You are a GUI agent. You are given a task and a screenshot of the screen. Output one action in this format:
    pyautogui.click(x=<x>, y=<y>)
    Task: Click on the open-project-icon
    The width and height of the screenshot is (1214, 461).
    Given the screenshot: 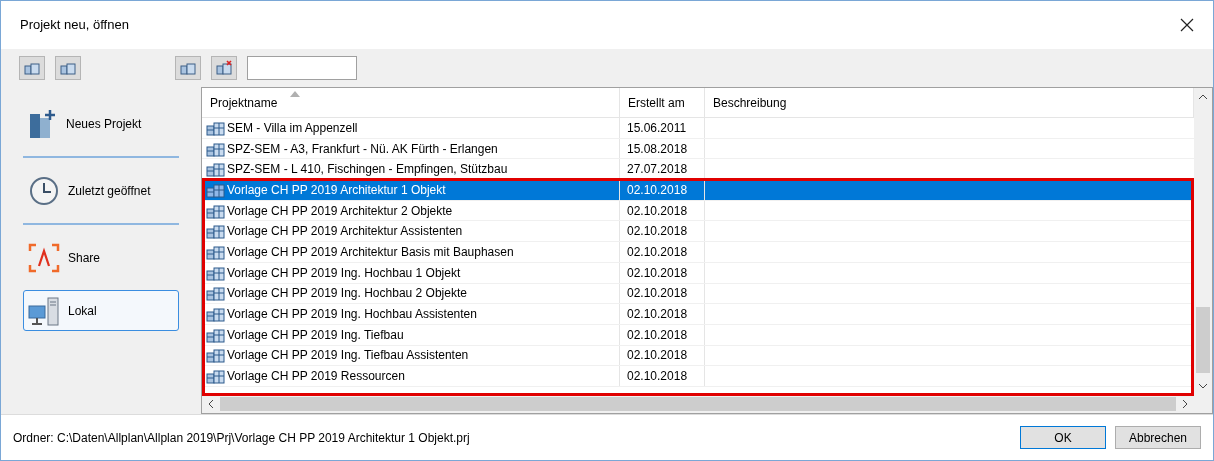 What is the action you would take?
    pyautogui.click(x=32, y=68)
    